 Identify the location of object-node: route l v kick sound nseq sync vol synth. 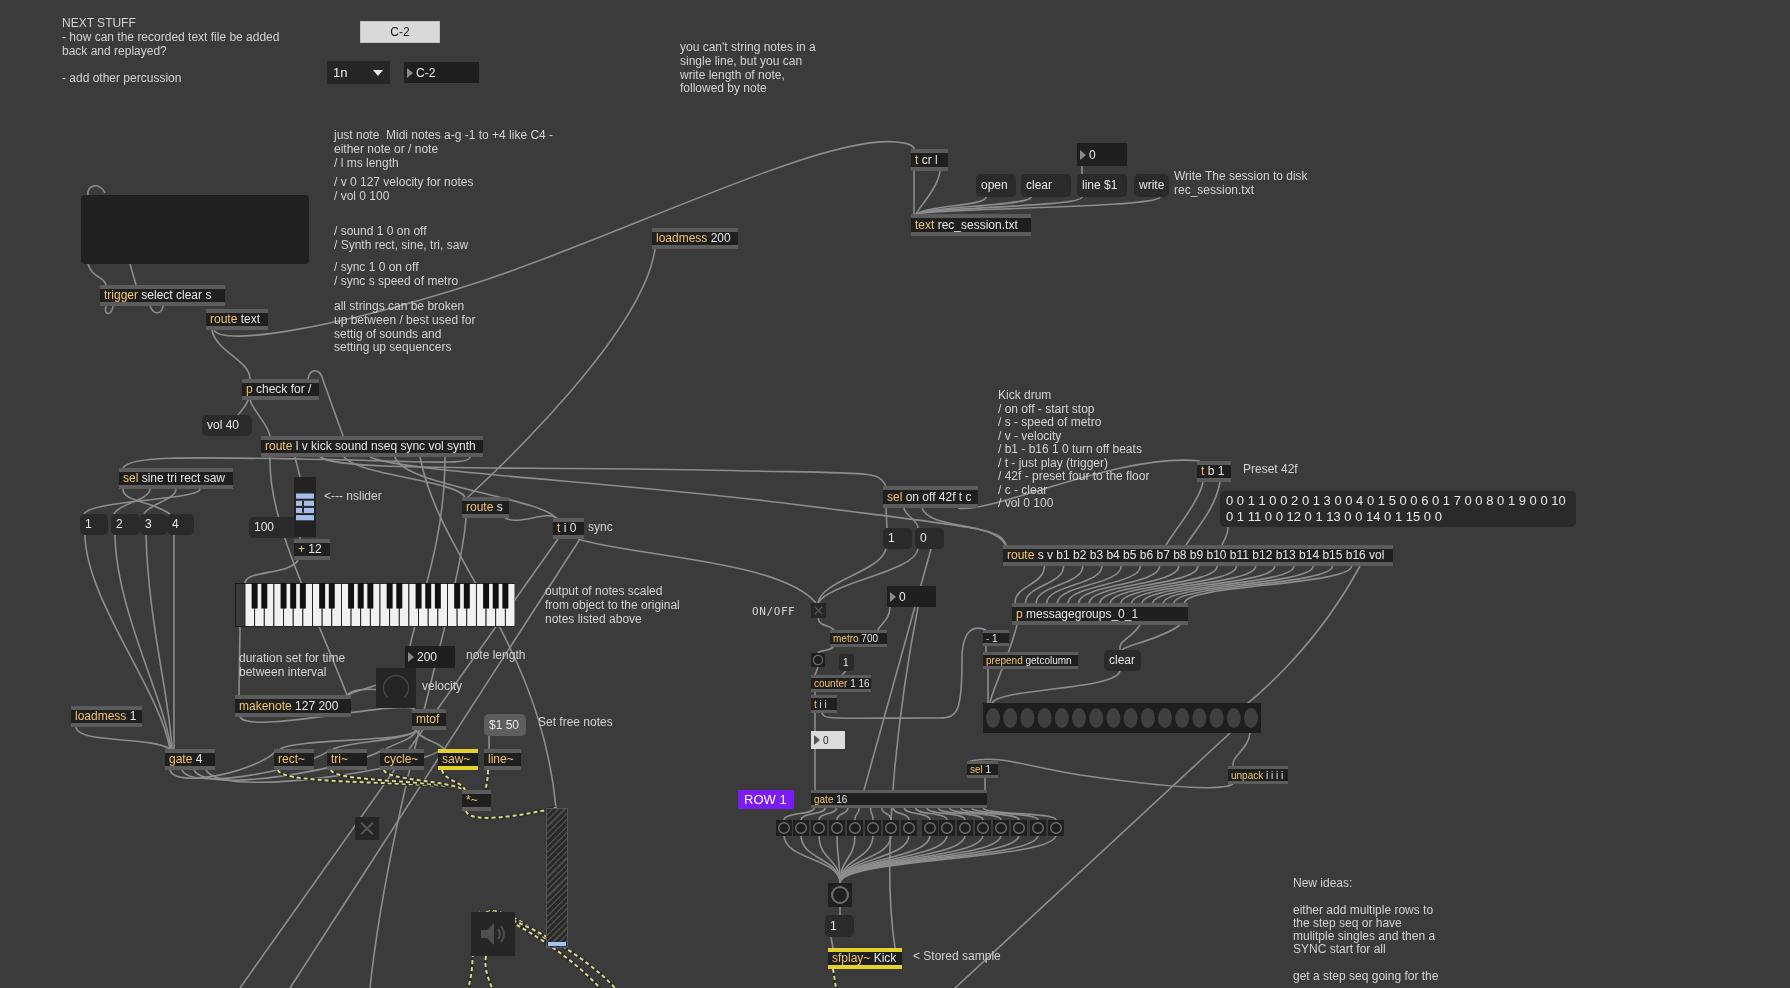
(372, 446).